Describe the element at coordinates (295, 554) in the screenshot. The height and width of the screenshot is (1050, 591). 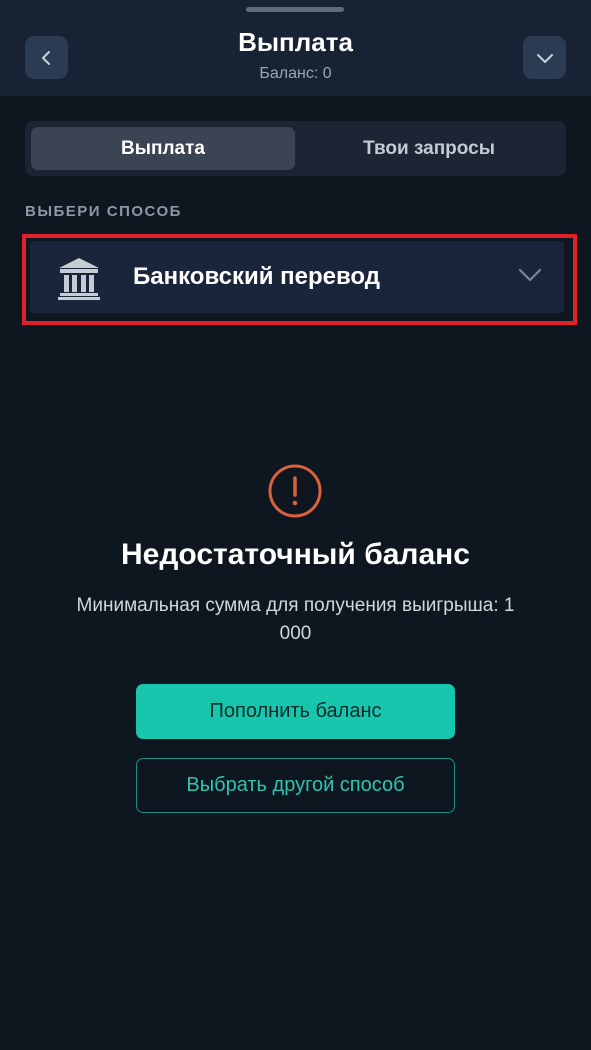
I see `insufficient-balance-title: Недостаточный баланс` at that location.